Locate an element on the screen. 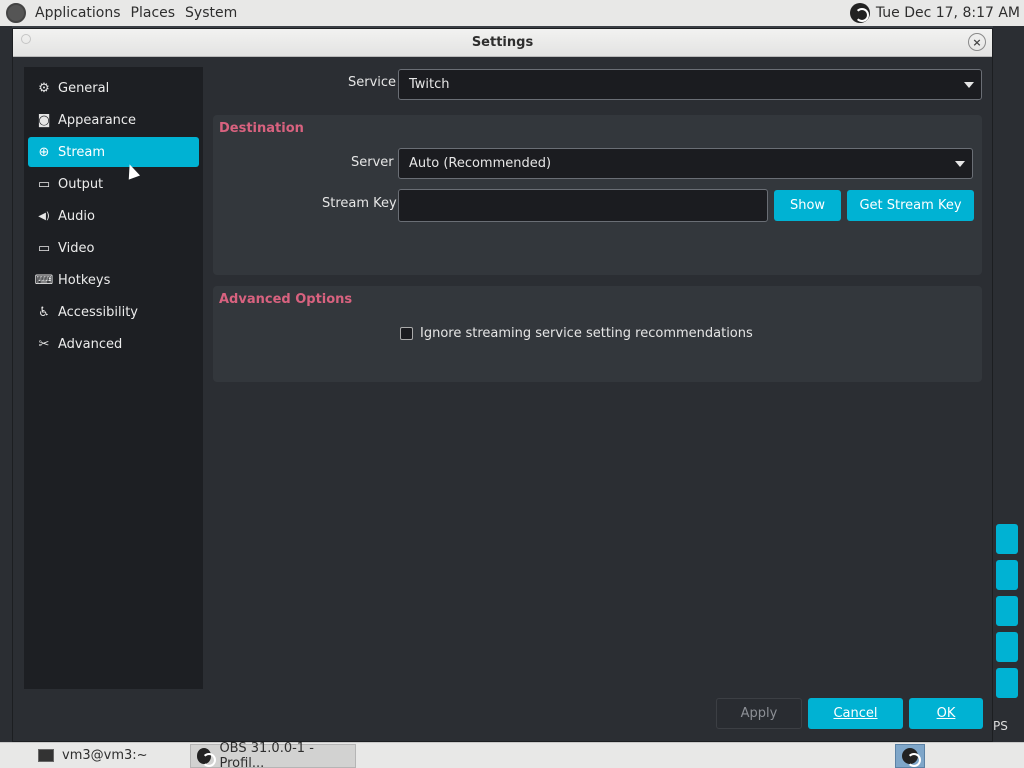 This screenshot has width=1024, height=768. sidebar-item-hotkeys: ⌨ Hotkeys is located at coordinates (113, 280).